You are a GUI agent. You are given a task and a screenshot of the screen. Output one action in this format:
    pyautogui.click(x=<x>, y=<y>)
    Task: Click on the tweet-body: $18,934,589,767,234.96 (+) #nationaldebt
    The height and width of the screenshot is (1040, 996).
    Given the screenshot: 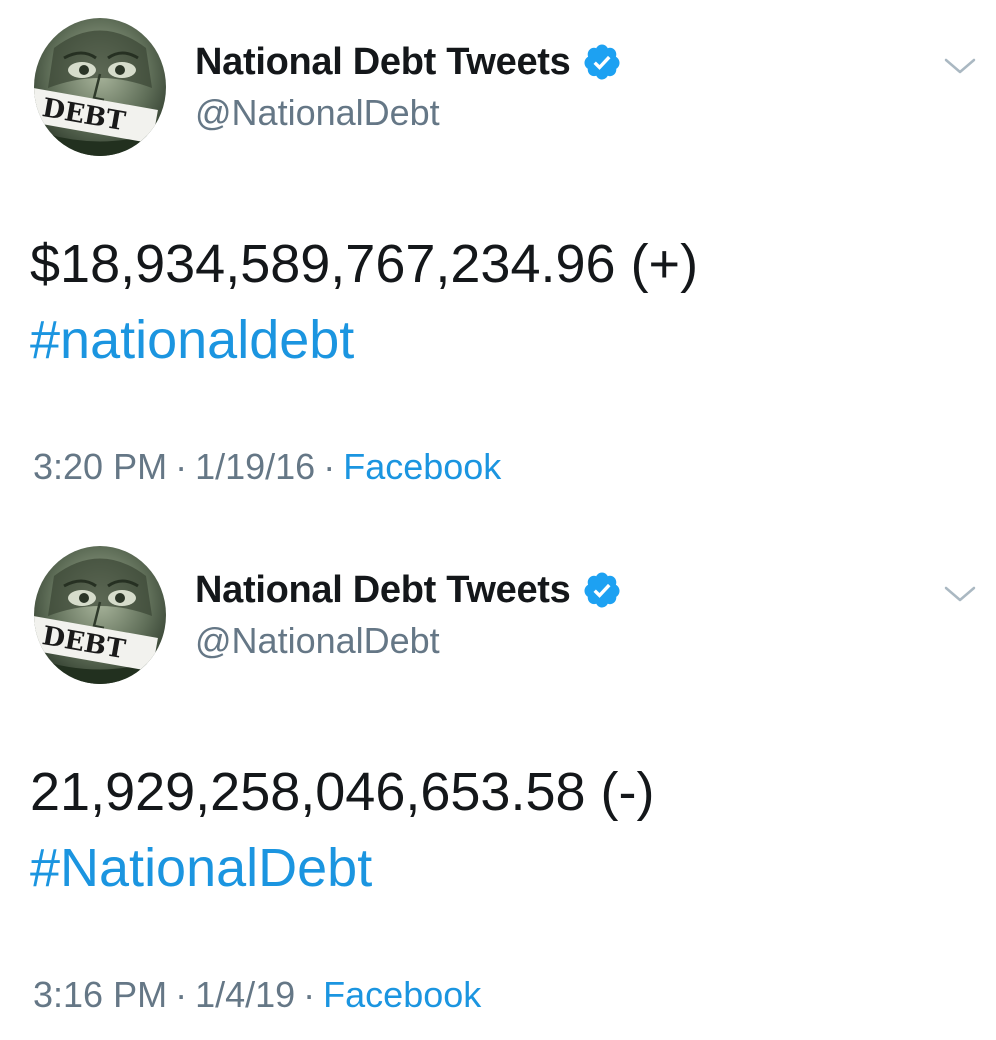 What is the action you would take?
    pyautogui.click(x=364, y=302)
    